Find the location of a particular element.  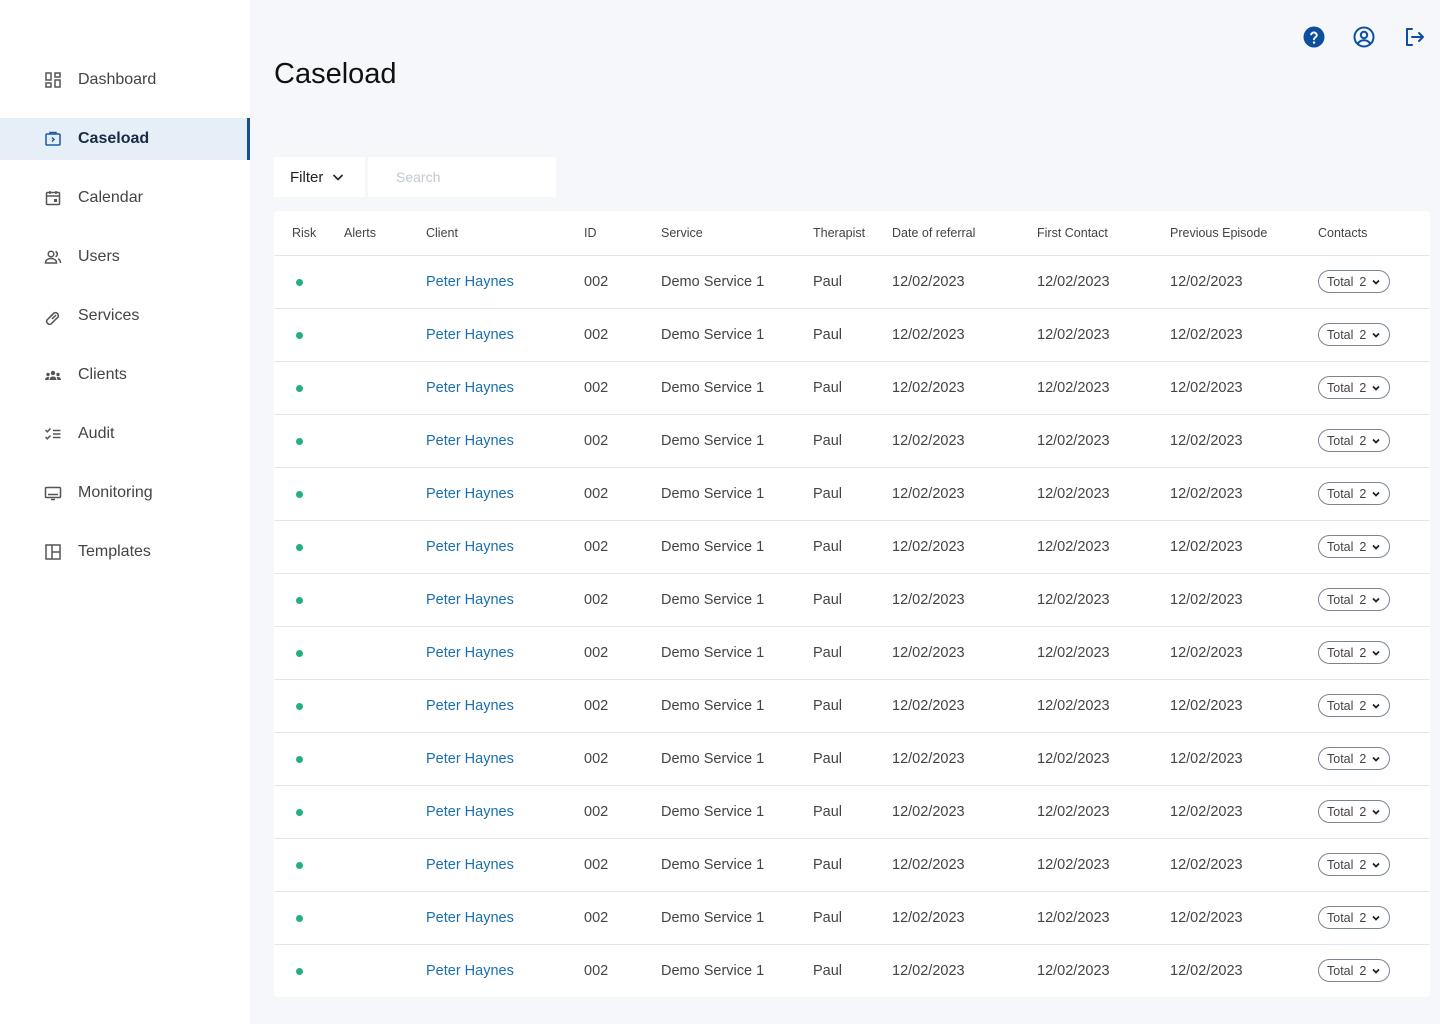

column-header-previous-episode: Previous Episode is located at coordinates (1244, 233).